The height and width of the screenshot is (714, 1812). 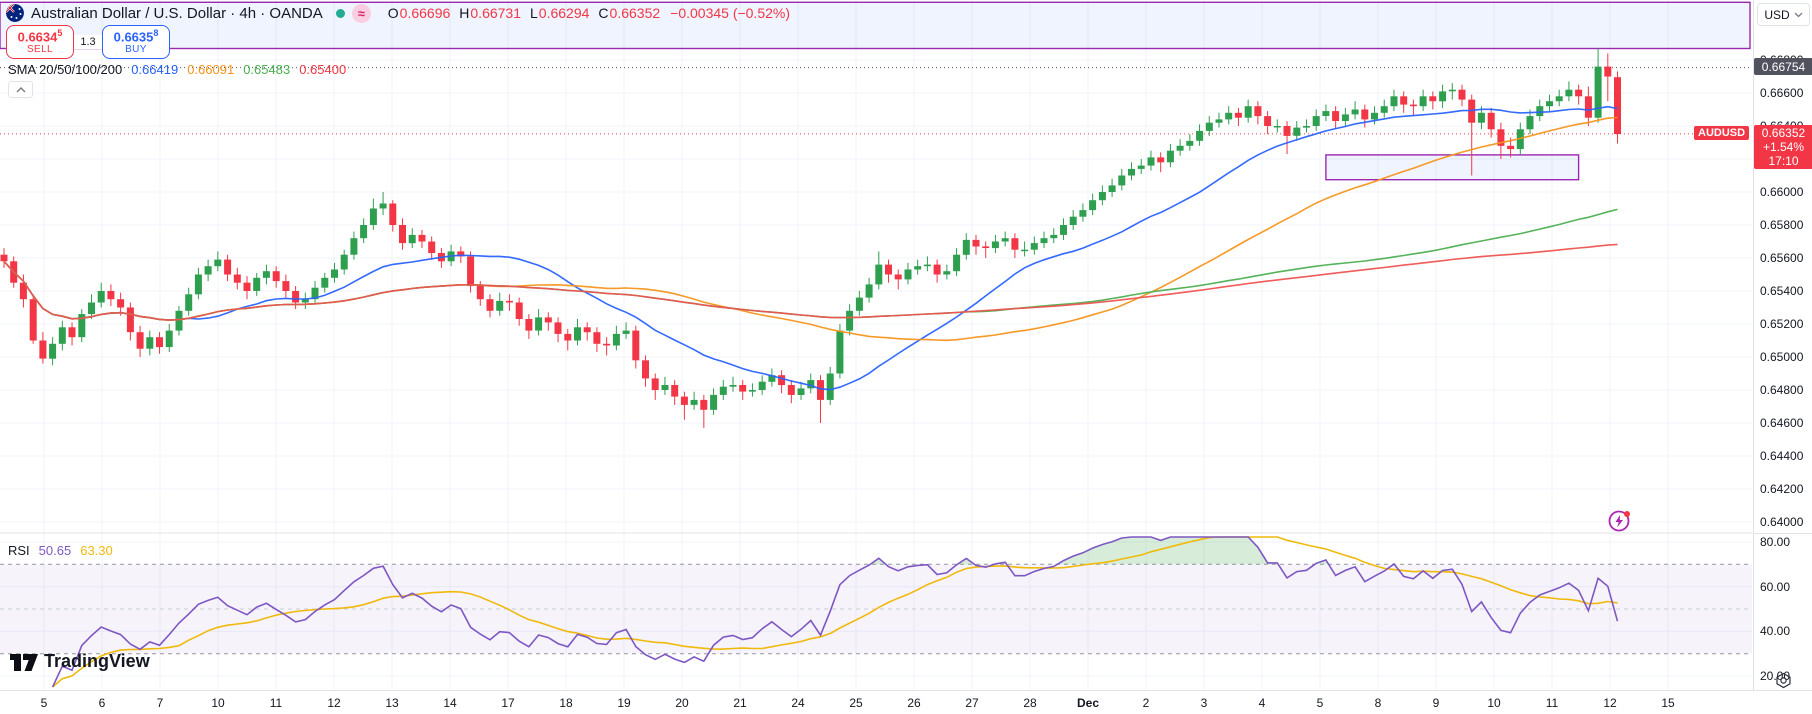 What do you see at coordinates (1378, 703) in the screenshot?
I see `time-axis-label: 8` at bounding box center [1378, 703].